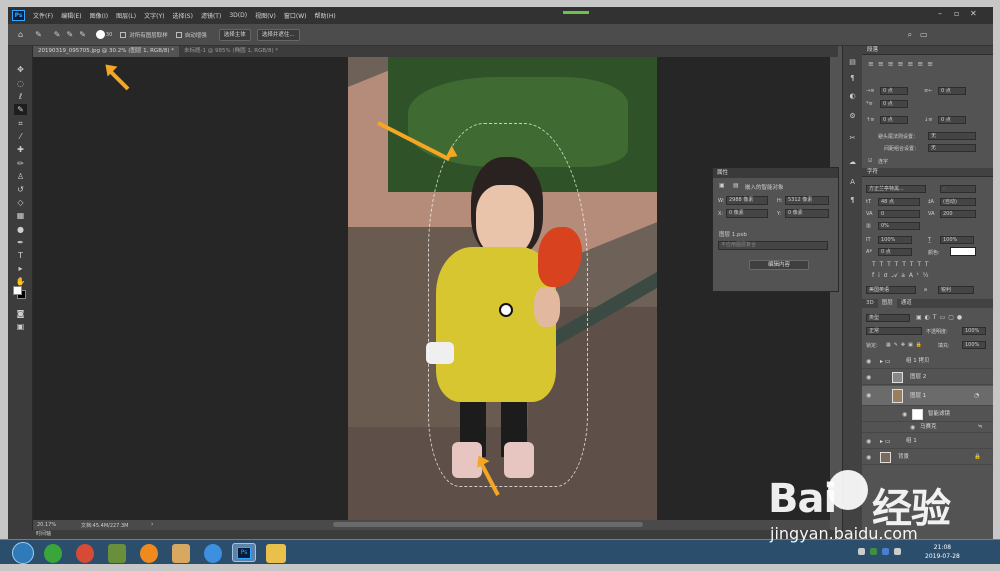  Describe the element at coordinates (930, 64) in the screenshot. I see `justify-all-icon: ≡` at that location.